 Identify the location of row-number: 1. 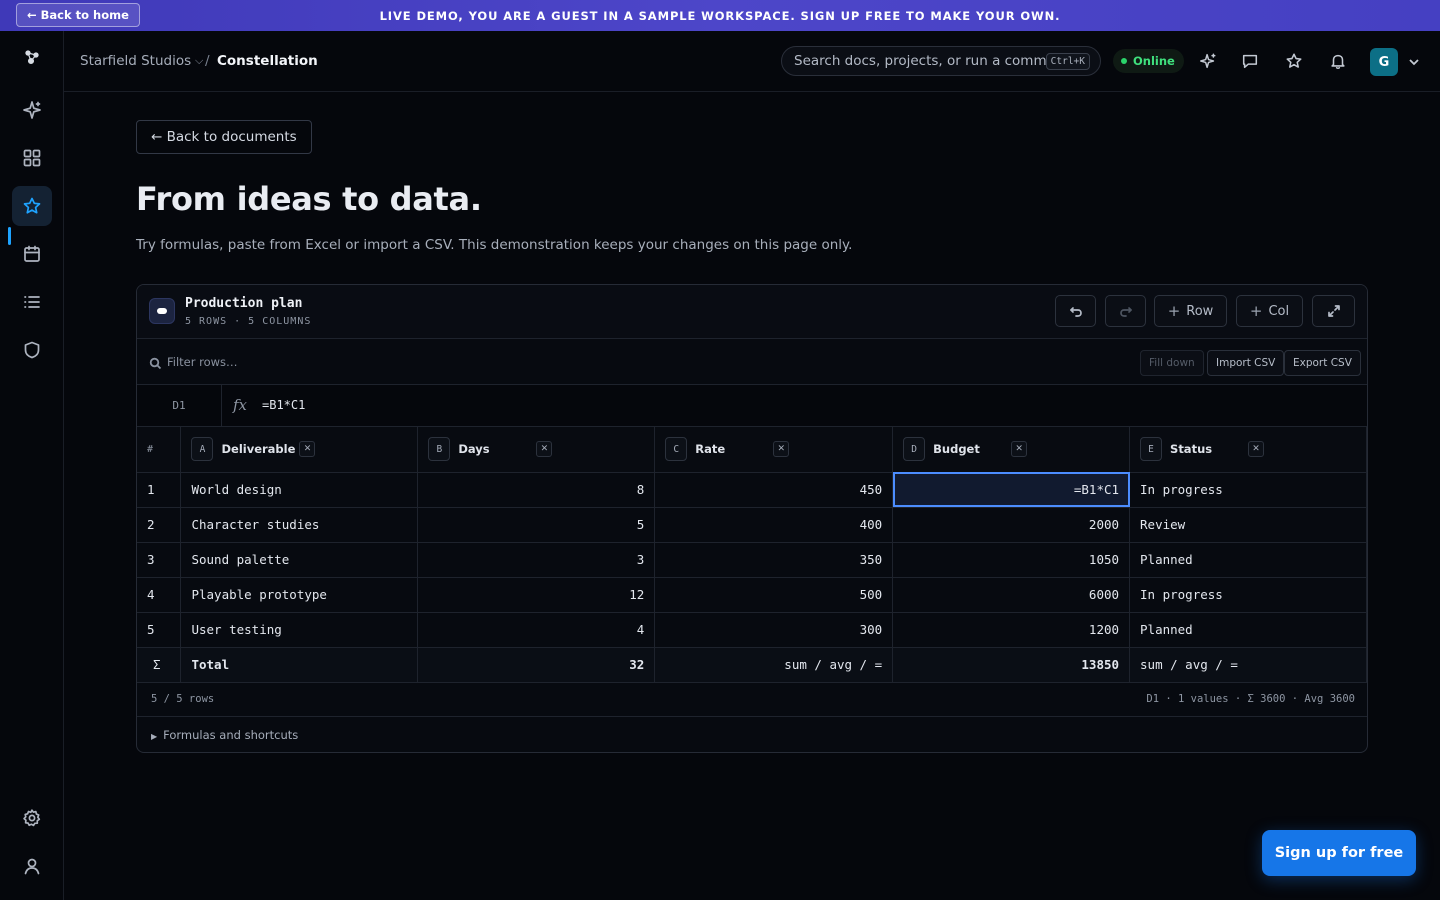
(159, 490).